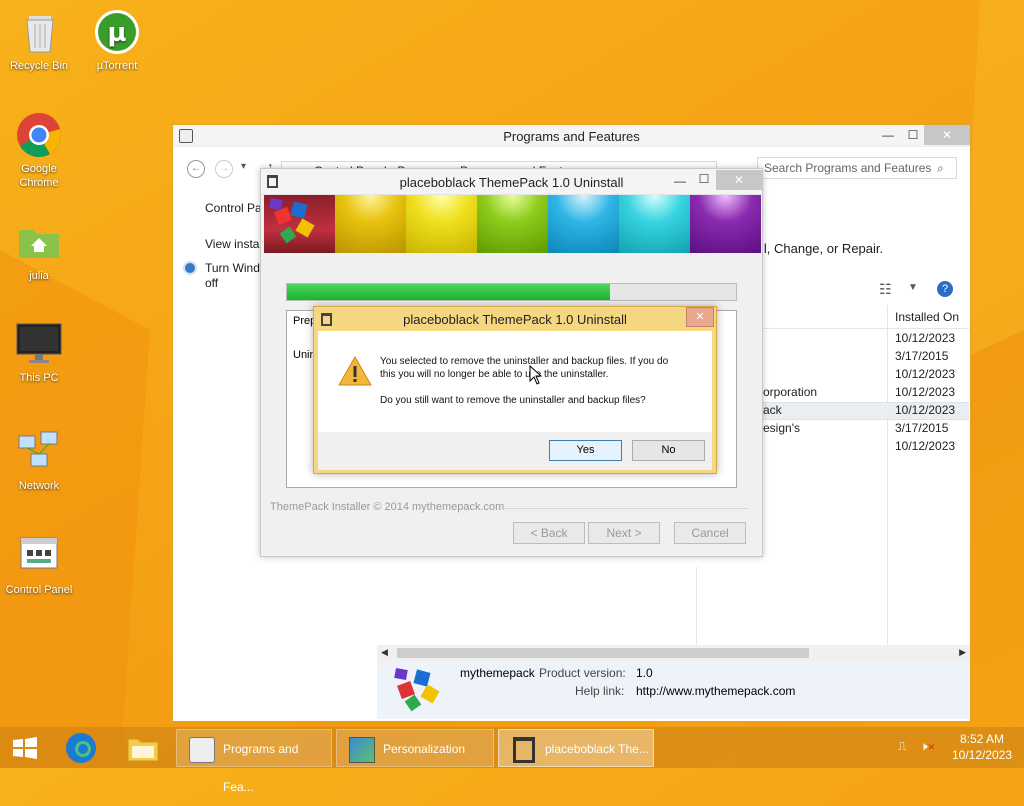 The height and width of the screenshot is (806, 1024). I want to click on desktop-icon-chrome: Google Chrome, so click(39, 150).